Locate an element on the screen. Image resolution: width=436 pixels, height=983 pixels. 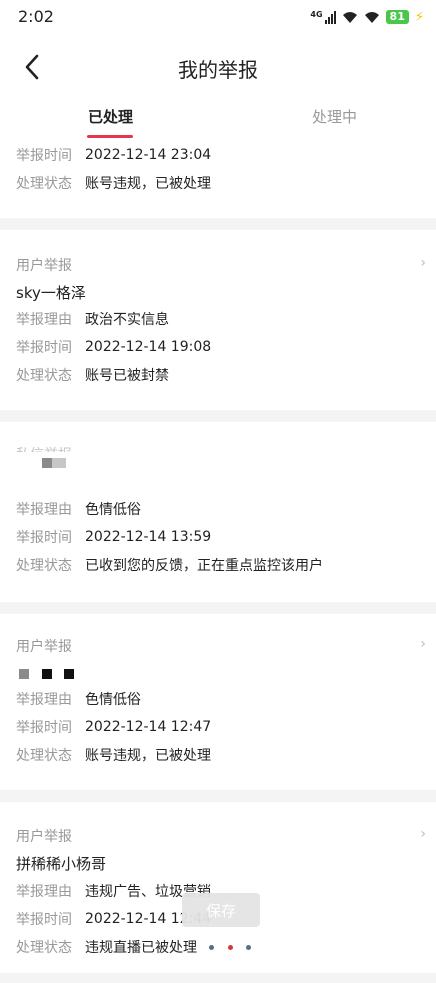
tab-bar: 已处理 处理中 is located at coordinates (218, 119).